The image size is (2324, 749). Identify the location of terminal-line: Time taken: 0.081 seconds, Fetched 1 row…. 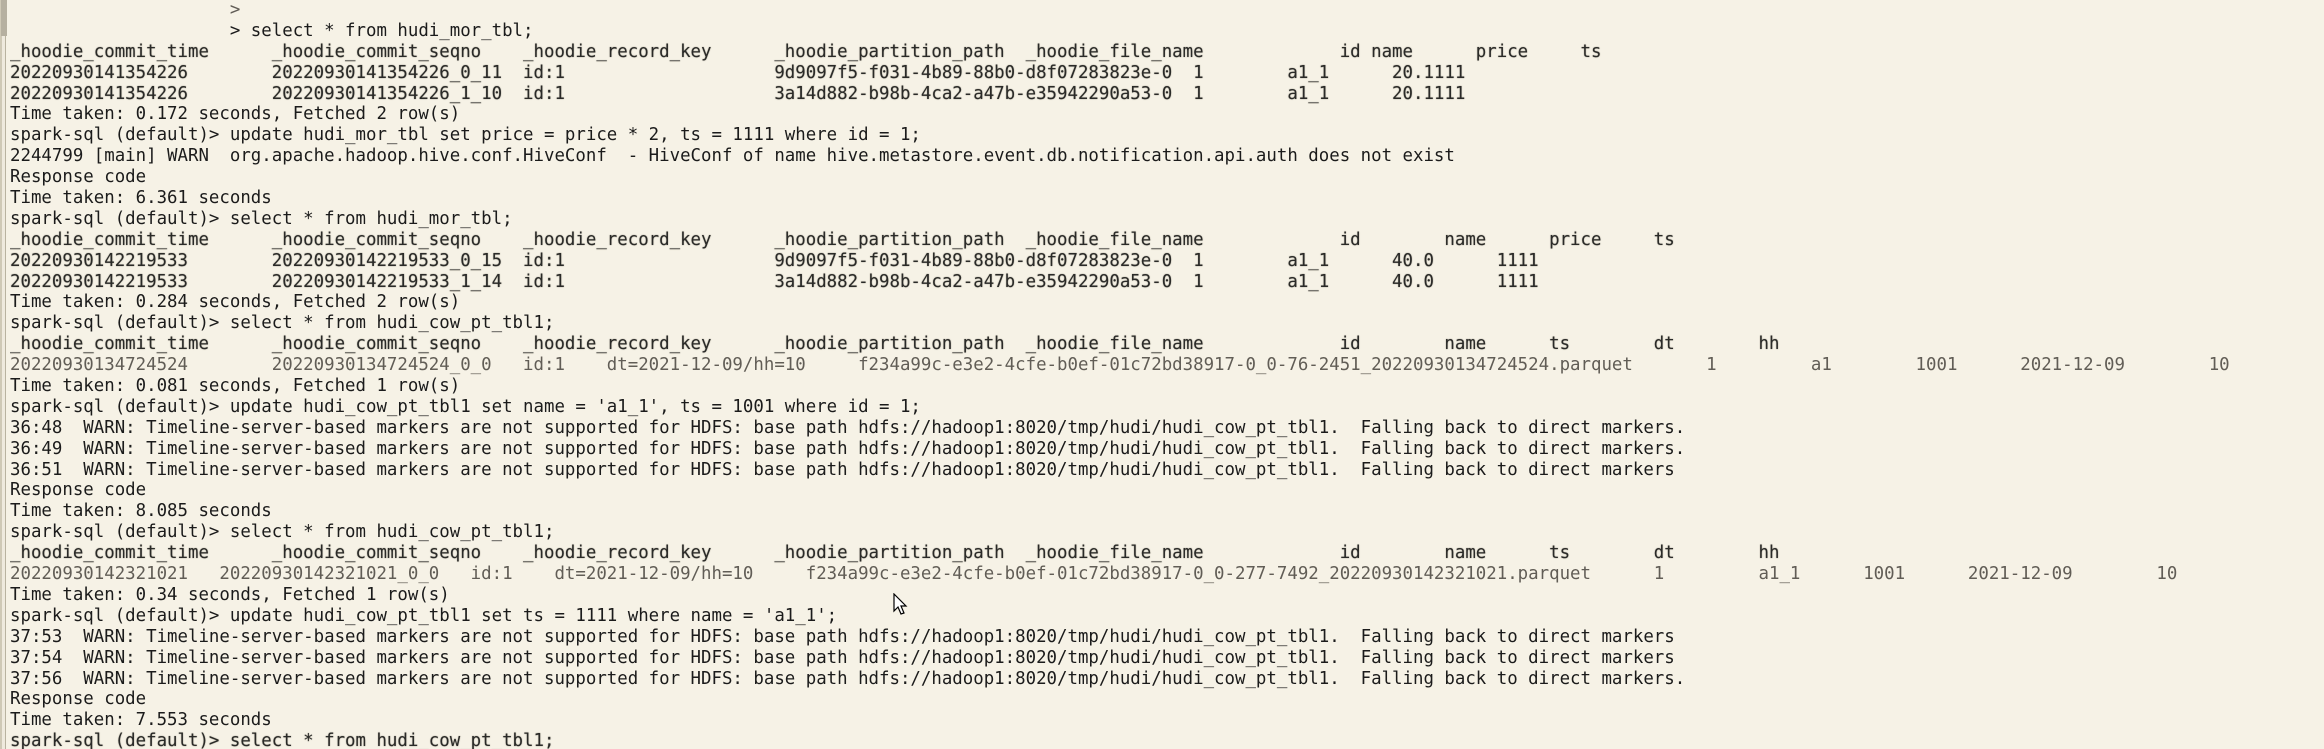
(235, 386).